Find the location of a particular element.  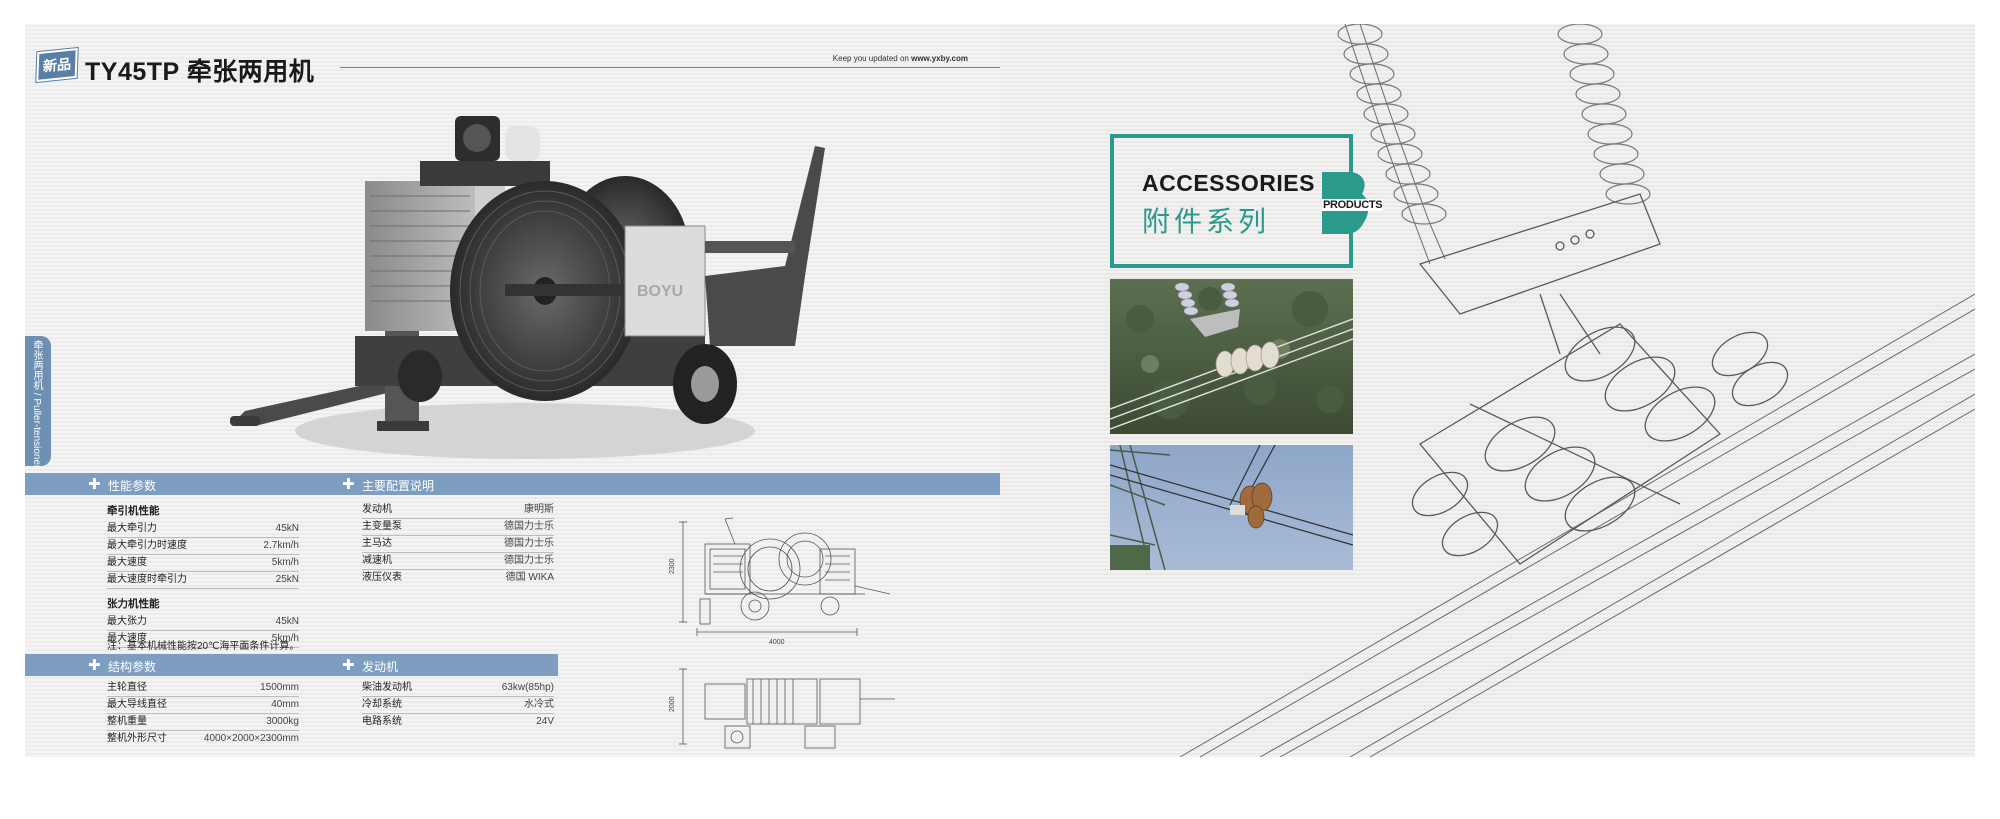

spec-row: 最大牵引力时速度 2.7km/h is located at coordinates (203, 546).